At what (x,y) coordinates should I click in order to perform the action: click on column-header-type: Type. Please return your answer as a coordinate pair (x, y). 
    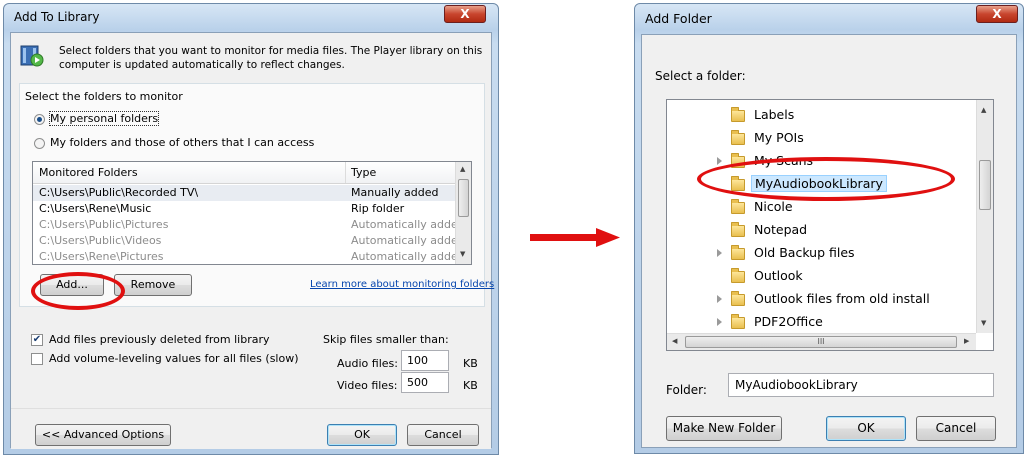
    Looking at the image, I should click on (363, 172).